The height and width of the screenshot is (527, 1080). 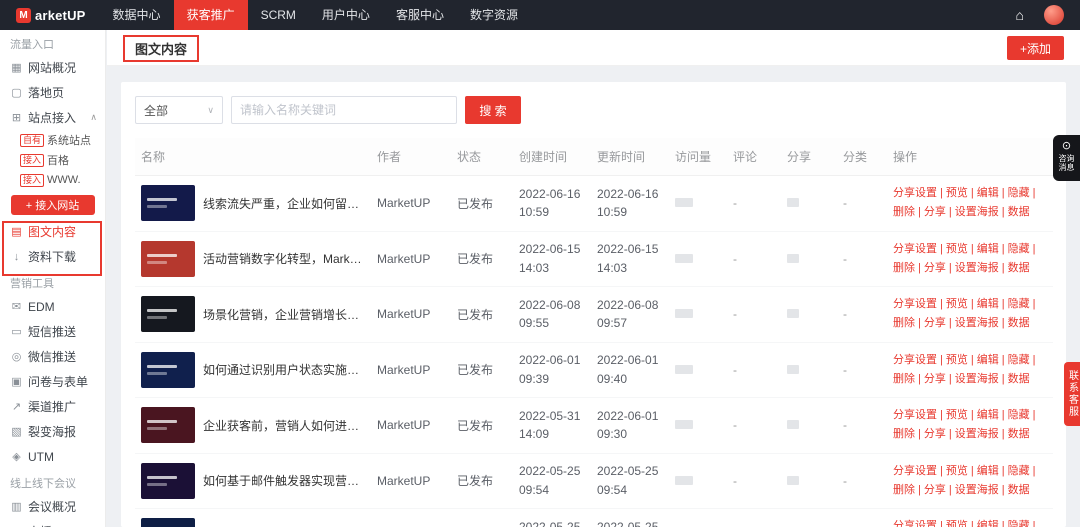 What do you see at coordinates (52, 231) in the screenshot?
I see `sidebar-item: ▤ 图文内容` at bounding box center [52, 231].